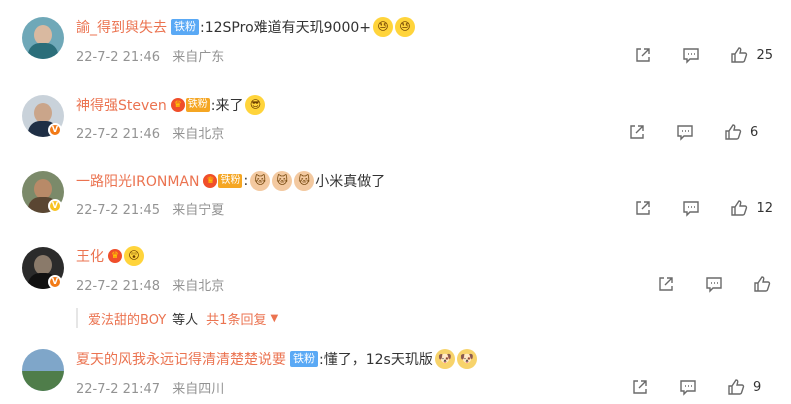 The width and height of the screenshot is (791, 404). Describe the element at coordinates (350, 182) in the screenshot. I see `comment-text: 小米真做了` at that location.